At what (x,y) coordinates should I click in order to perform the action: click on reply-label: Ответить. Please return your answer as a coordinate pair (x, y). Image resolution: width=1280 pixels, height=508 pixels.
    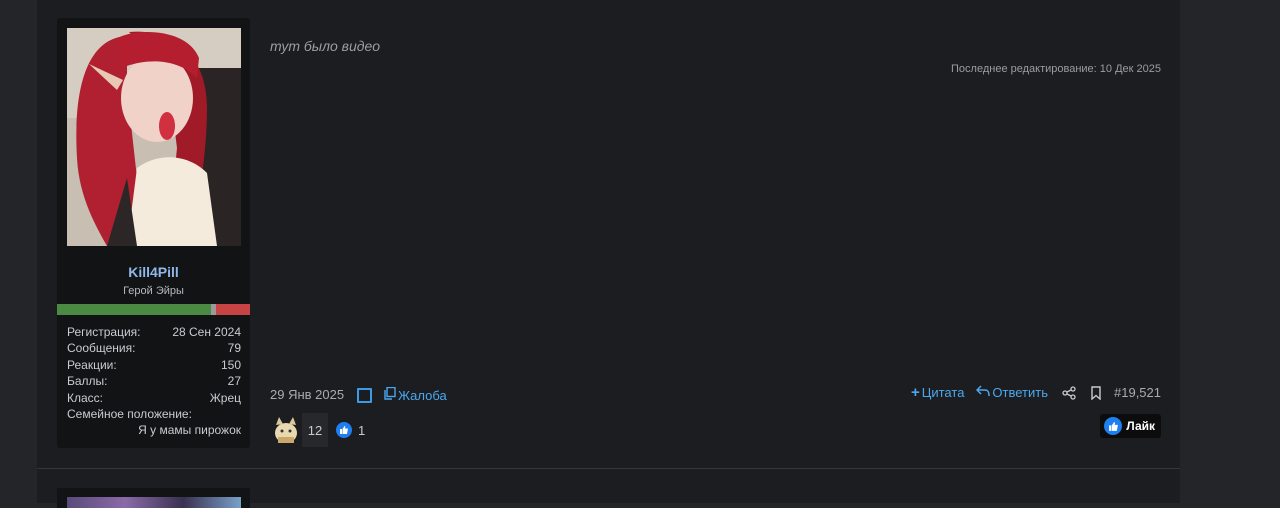
    Looking at the image, I should click on (1020, 392).